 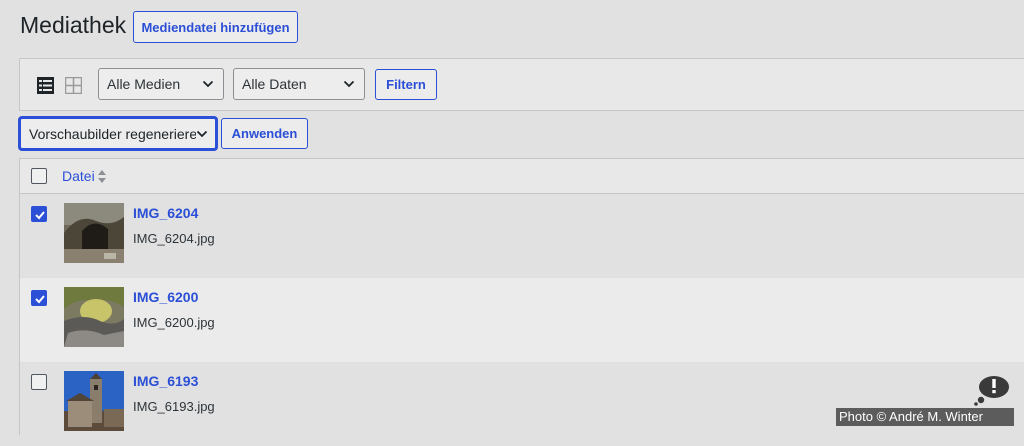 I want to click on apply-button: Anwenden, so click(x=264, y=133).